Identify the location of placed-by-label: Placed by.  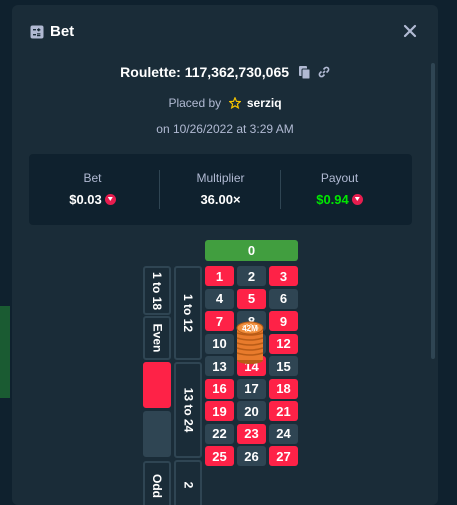
(195, 103).